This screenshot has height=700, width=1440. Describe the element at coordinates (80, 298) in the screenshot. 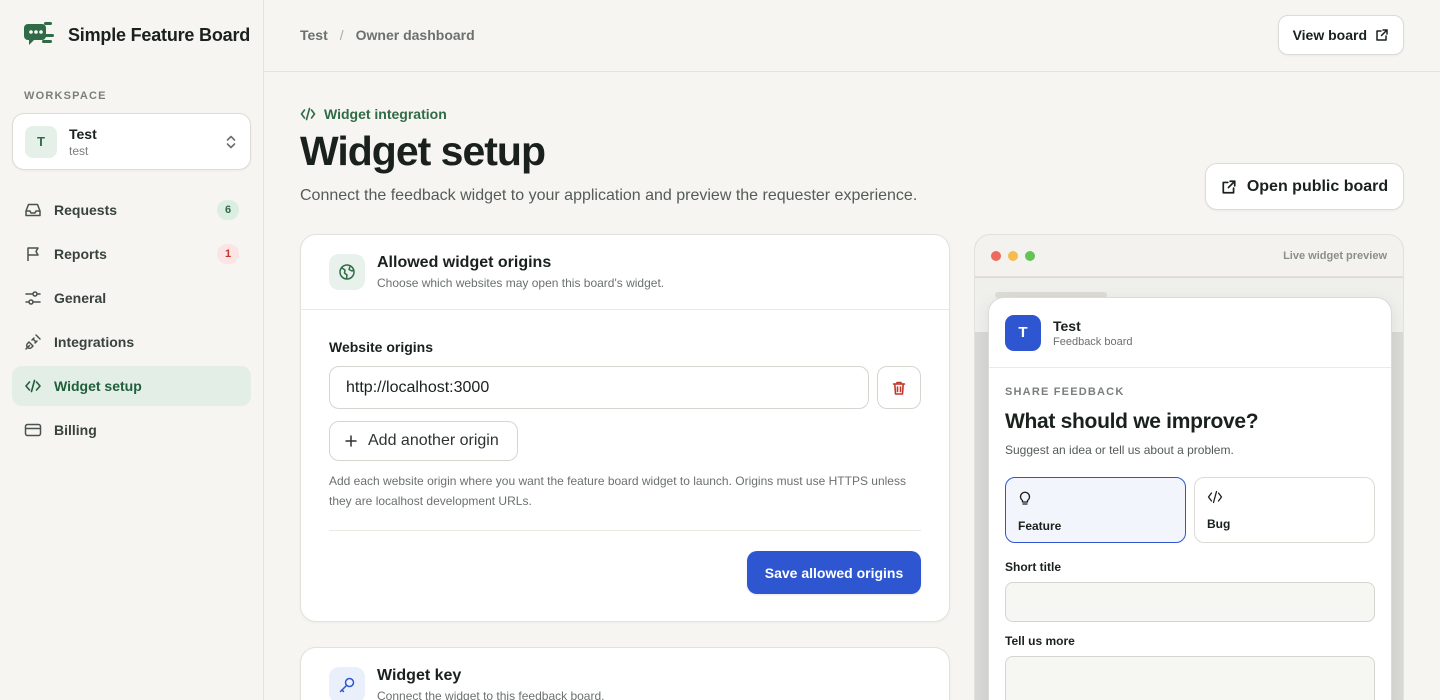

I see `sidebar-item-label: General` at that location.